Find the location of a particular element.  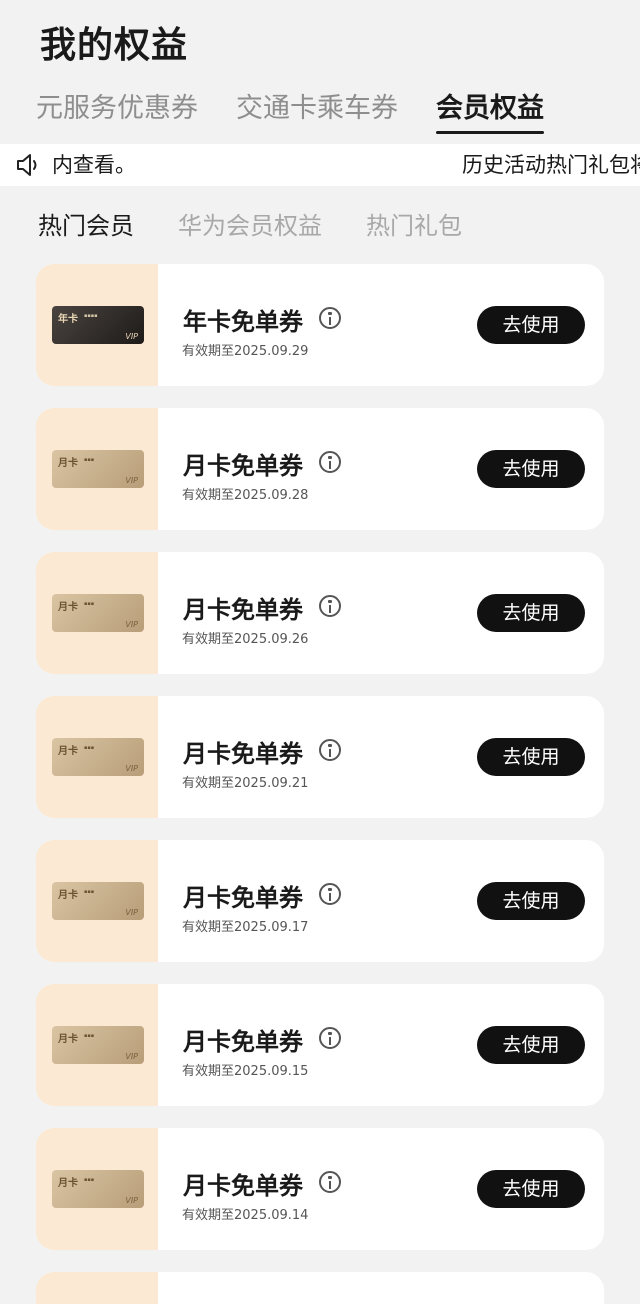

subtab-hot-gift-packs: 热门礼包 is located at coordinates (414, 223).